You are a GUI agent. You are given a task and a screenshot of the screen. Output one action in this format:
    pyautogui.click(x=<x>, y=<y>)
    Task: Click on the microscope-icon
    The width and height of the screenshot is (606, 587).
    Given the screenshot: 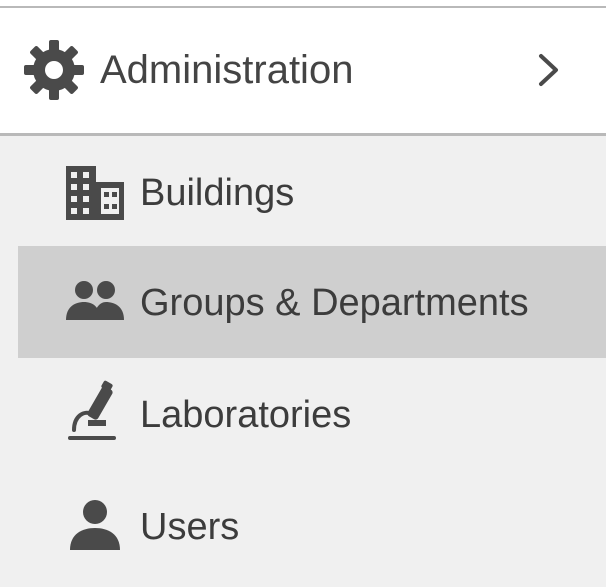 What is the action you would take?
    pyautogui.click(x=92, y=410)
    